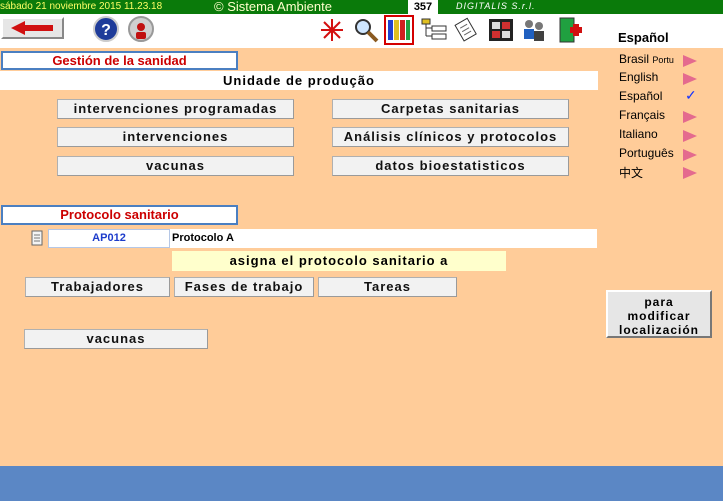  I want to click on language-label: 中文, so click(631, 173).